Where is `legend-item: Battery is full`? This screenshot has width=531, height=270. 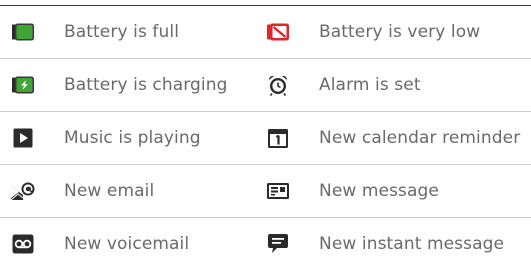
legend-item: Battery is full is located at coordinates (132, 32).